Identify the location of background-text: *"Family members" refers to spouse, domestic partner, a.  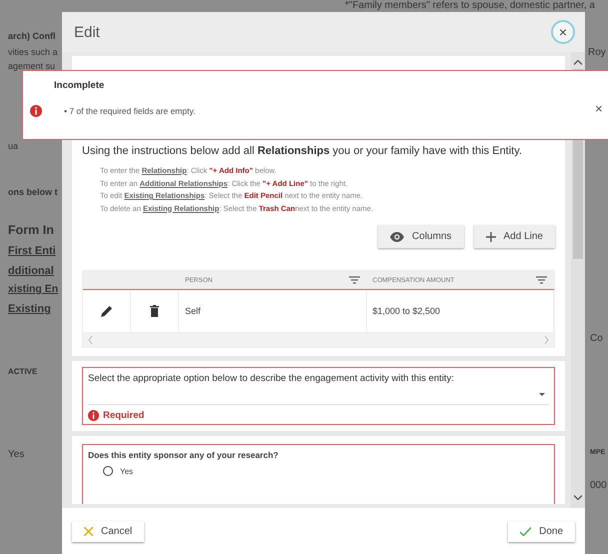
(470, 5).